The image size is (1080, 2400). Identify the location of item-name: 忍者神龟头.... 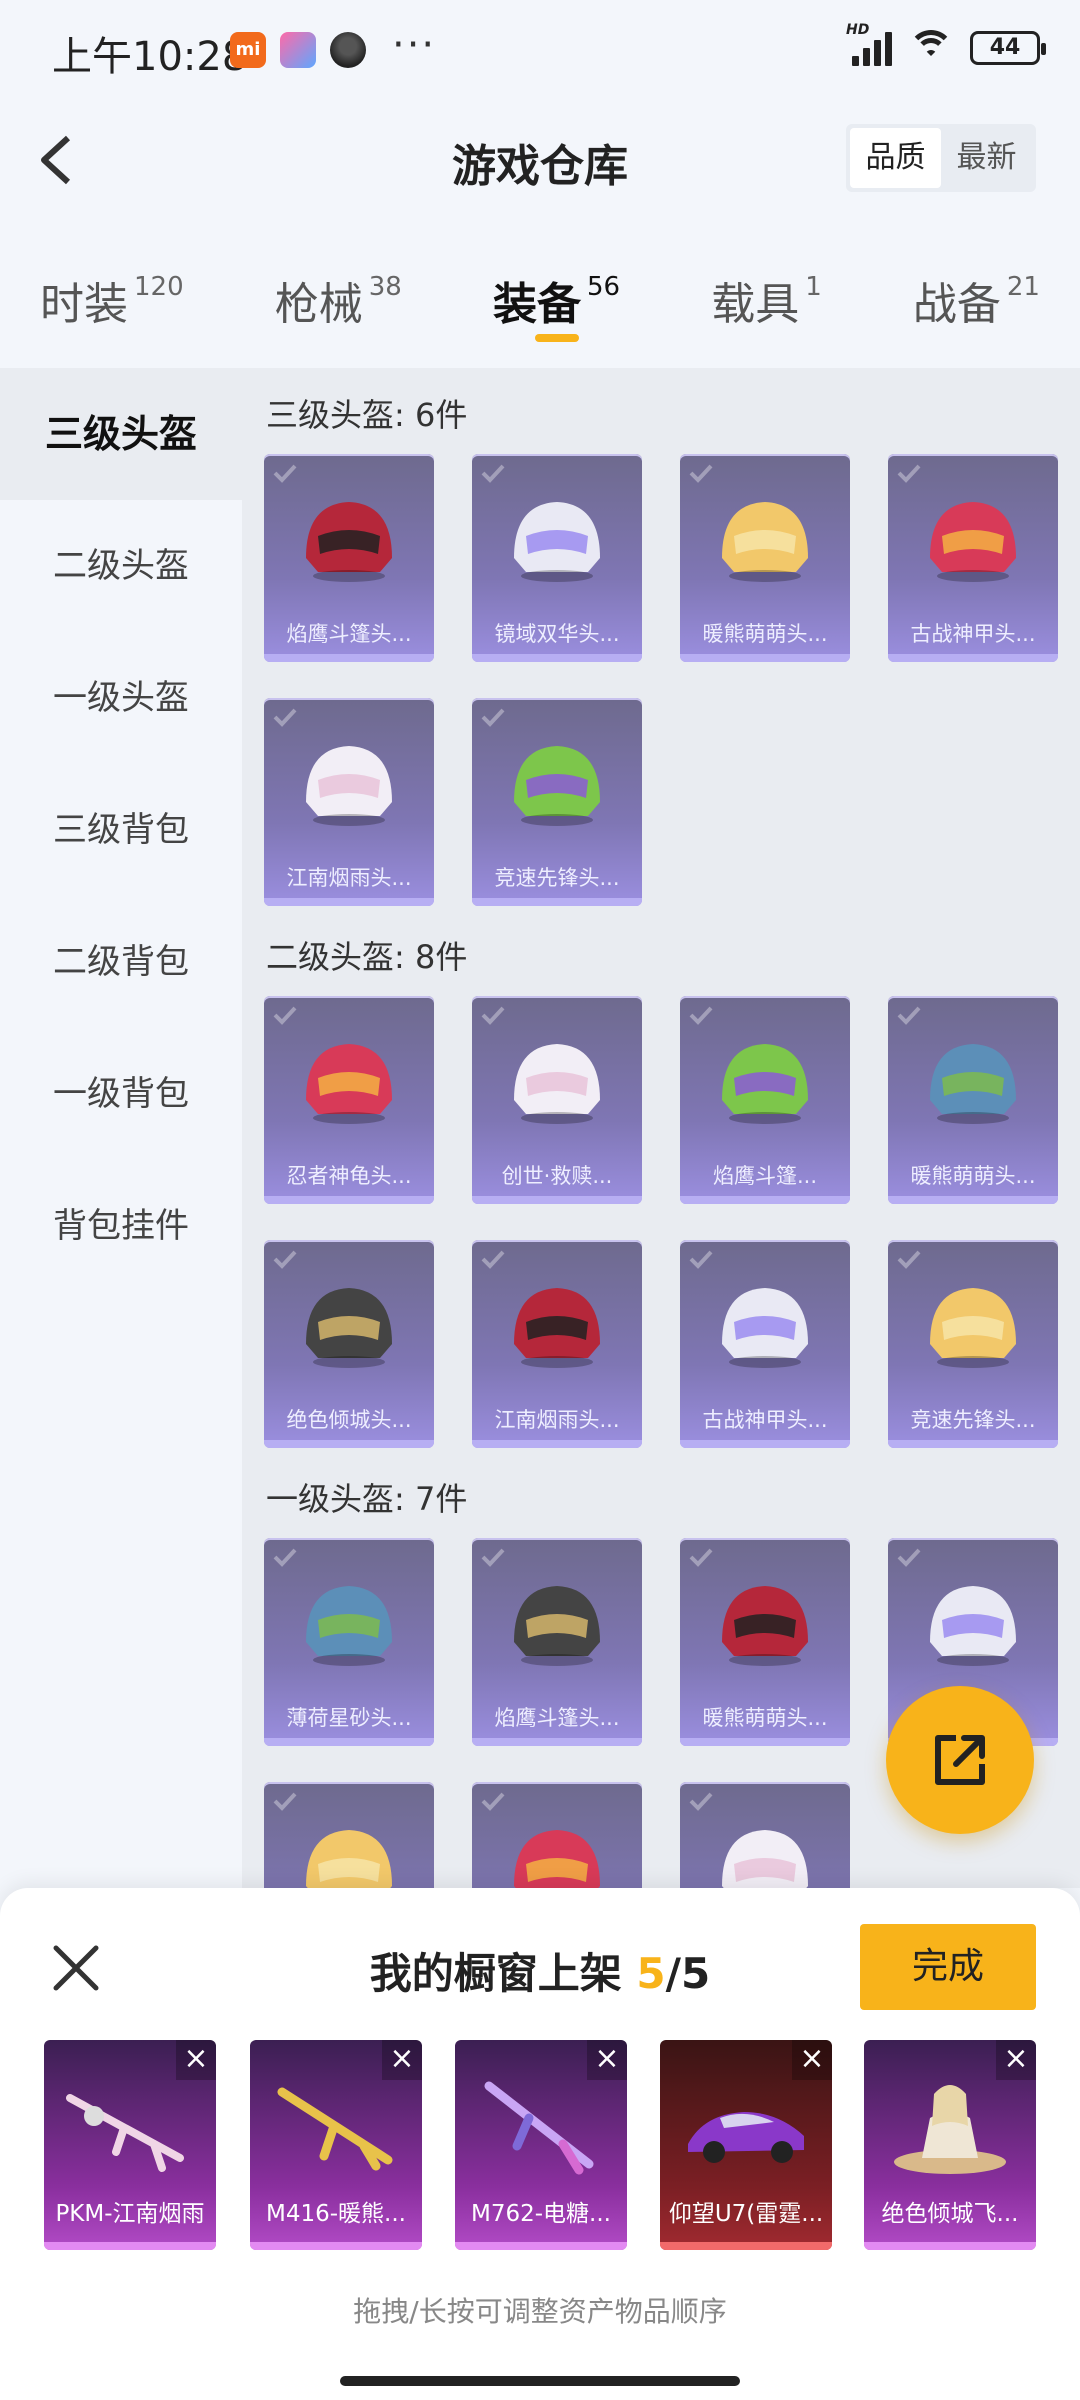
(349, 1176).